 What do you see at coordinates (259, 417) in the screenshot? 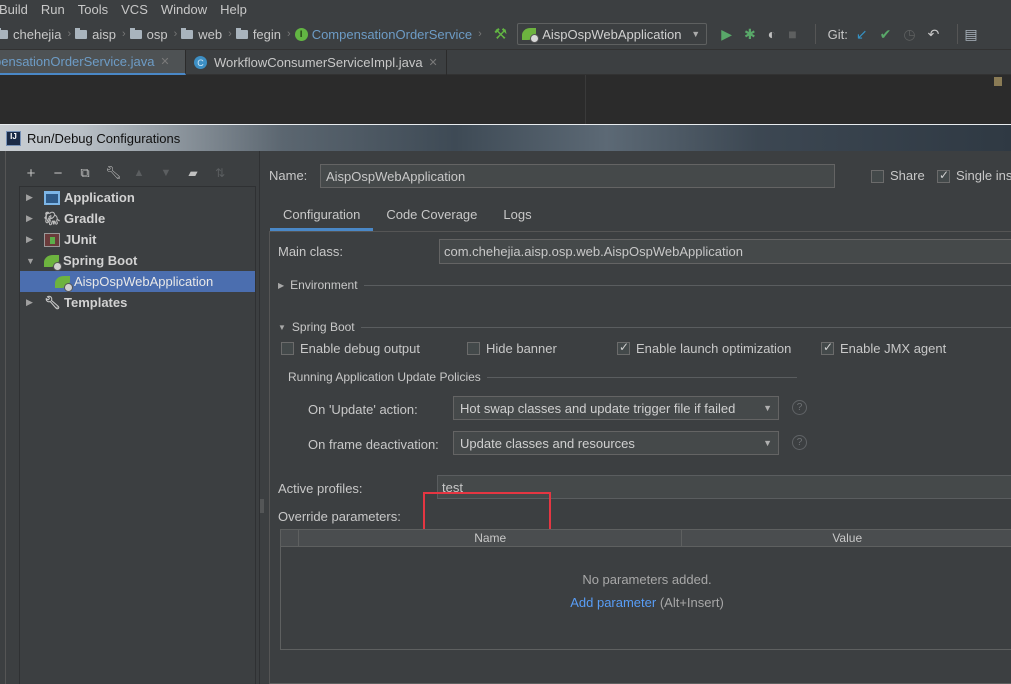
I see `pane-splitter` at bounding box center [259, 417].